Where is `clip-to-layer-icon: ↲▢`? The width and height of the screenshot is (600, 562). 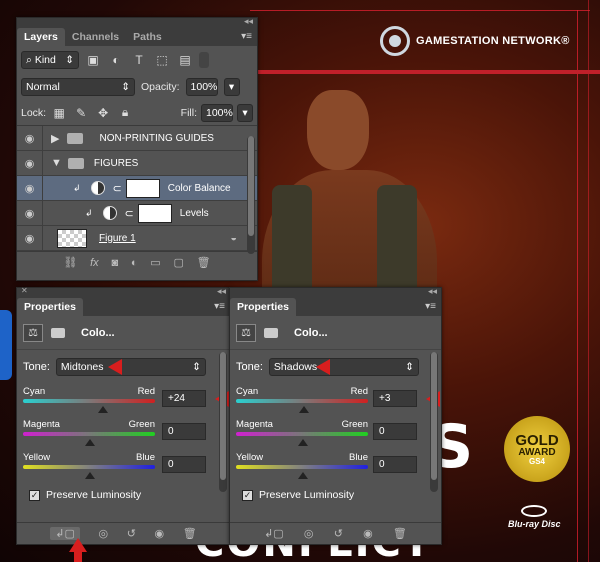 clip-to-layer-icon: ↲▢ is located at coordinates (274, 533).